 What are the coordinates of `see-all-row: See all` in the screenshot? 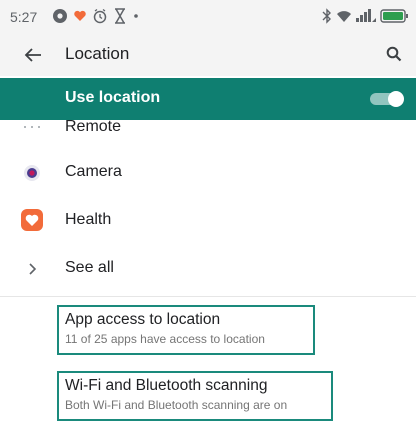 It's located at (208, 268).